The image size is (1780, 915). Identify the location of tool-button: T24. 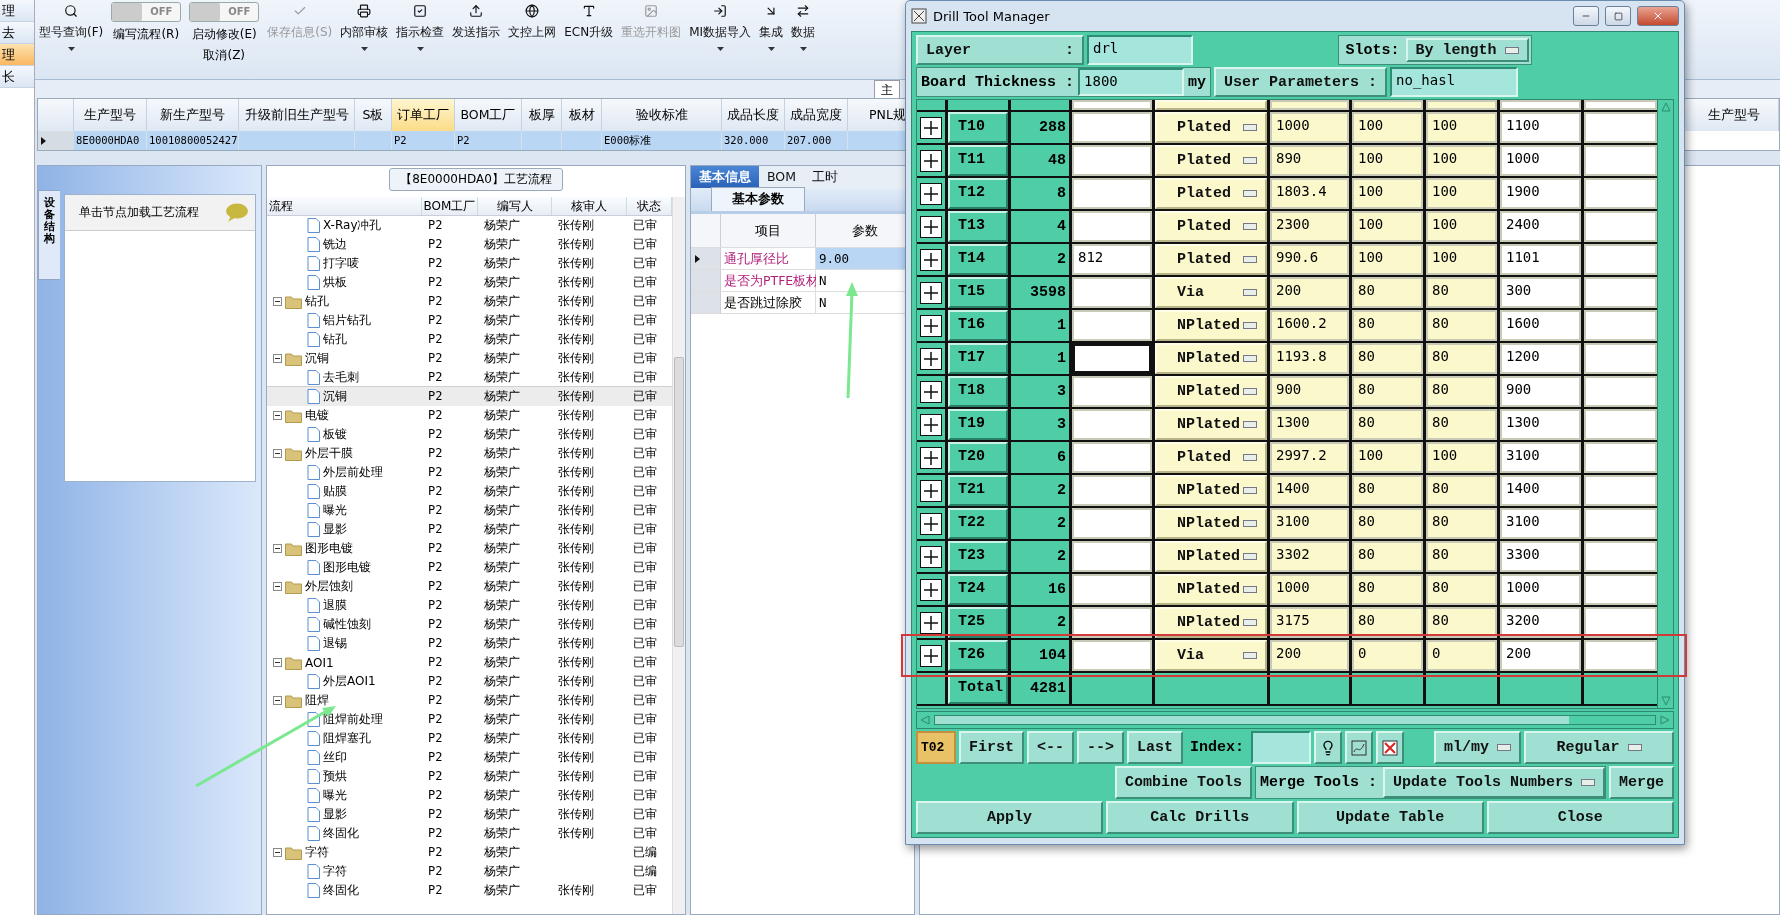
(978, 589).